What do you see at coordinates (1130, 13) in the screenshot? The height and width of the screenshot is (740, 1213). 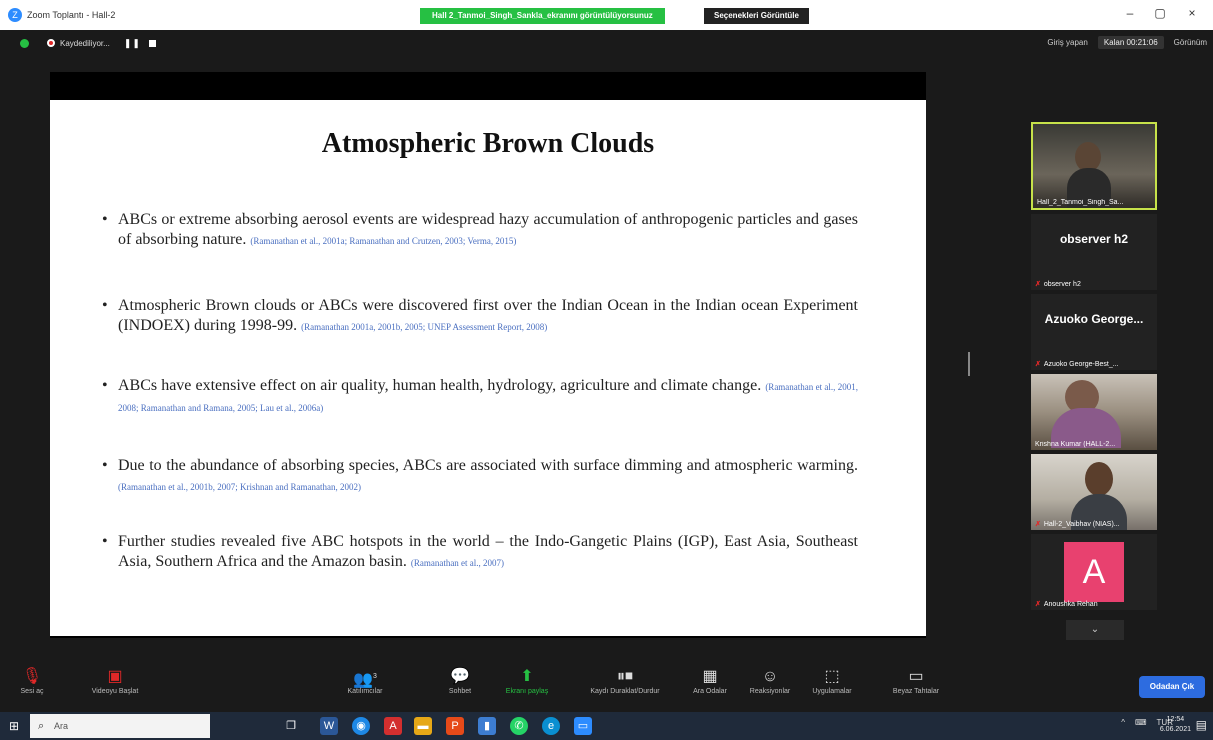 I see `minimize-button: –` at bounding box center [1130, 13].